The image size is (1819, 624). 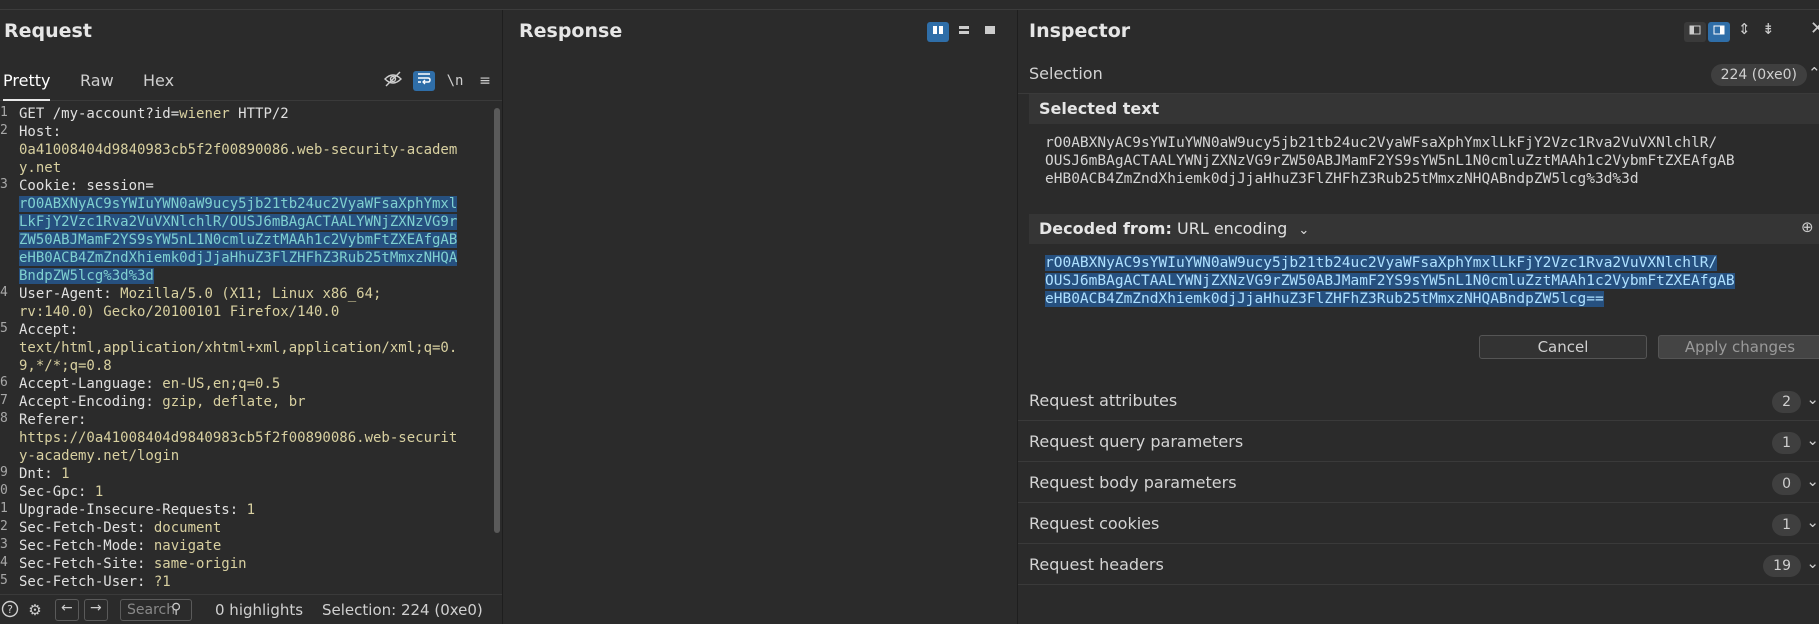 What do you see at coordinates (96, 610) in the screenshot?
I see `forward-button: →` at bounding box center [96, 610].